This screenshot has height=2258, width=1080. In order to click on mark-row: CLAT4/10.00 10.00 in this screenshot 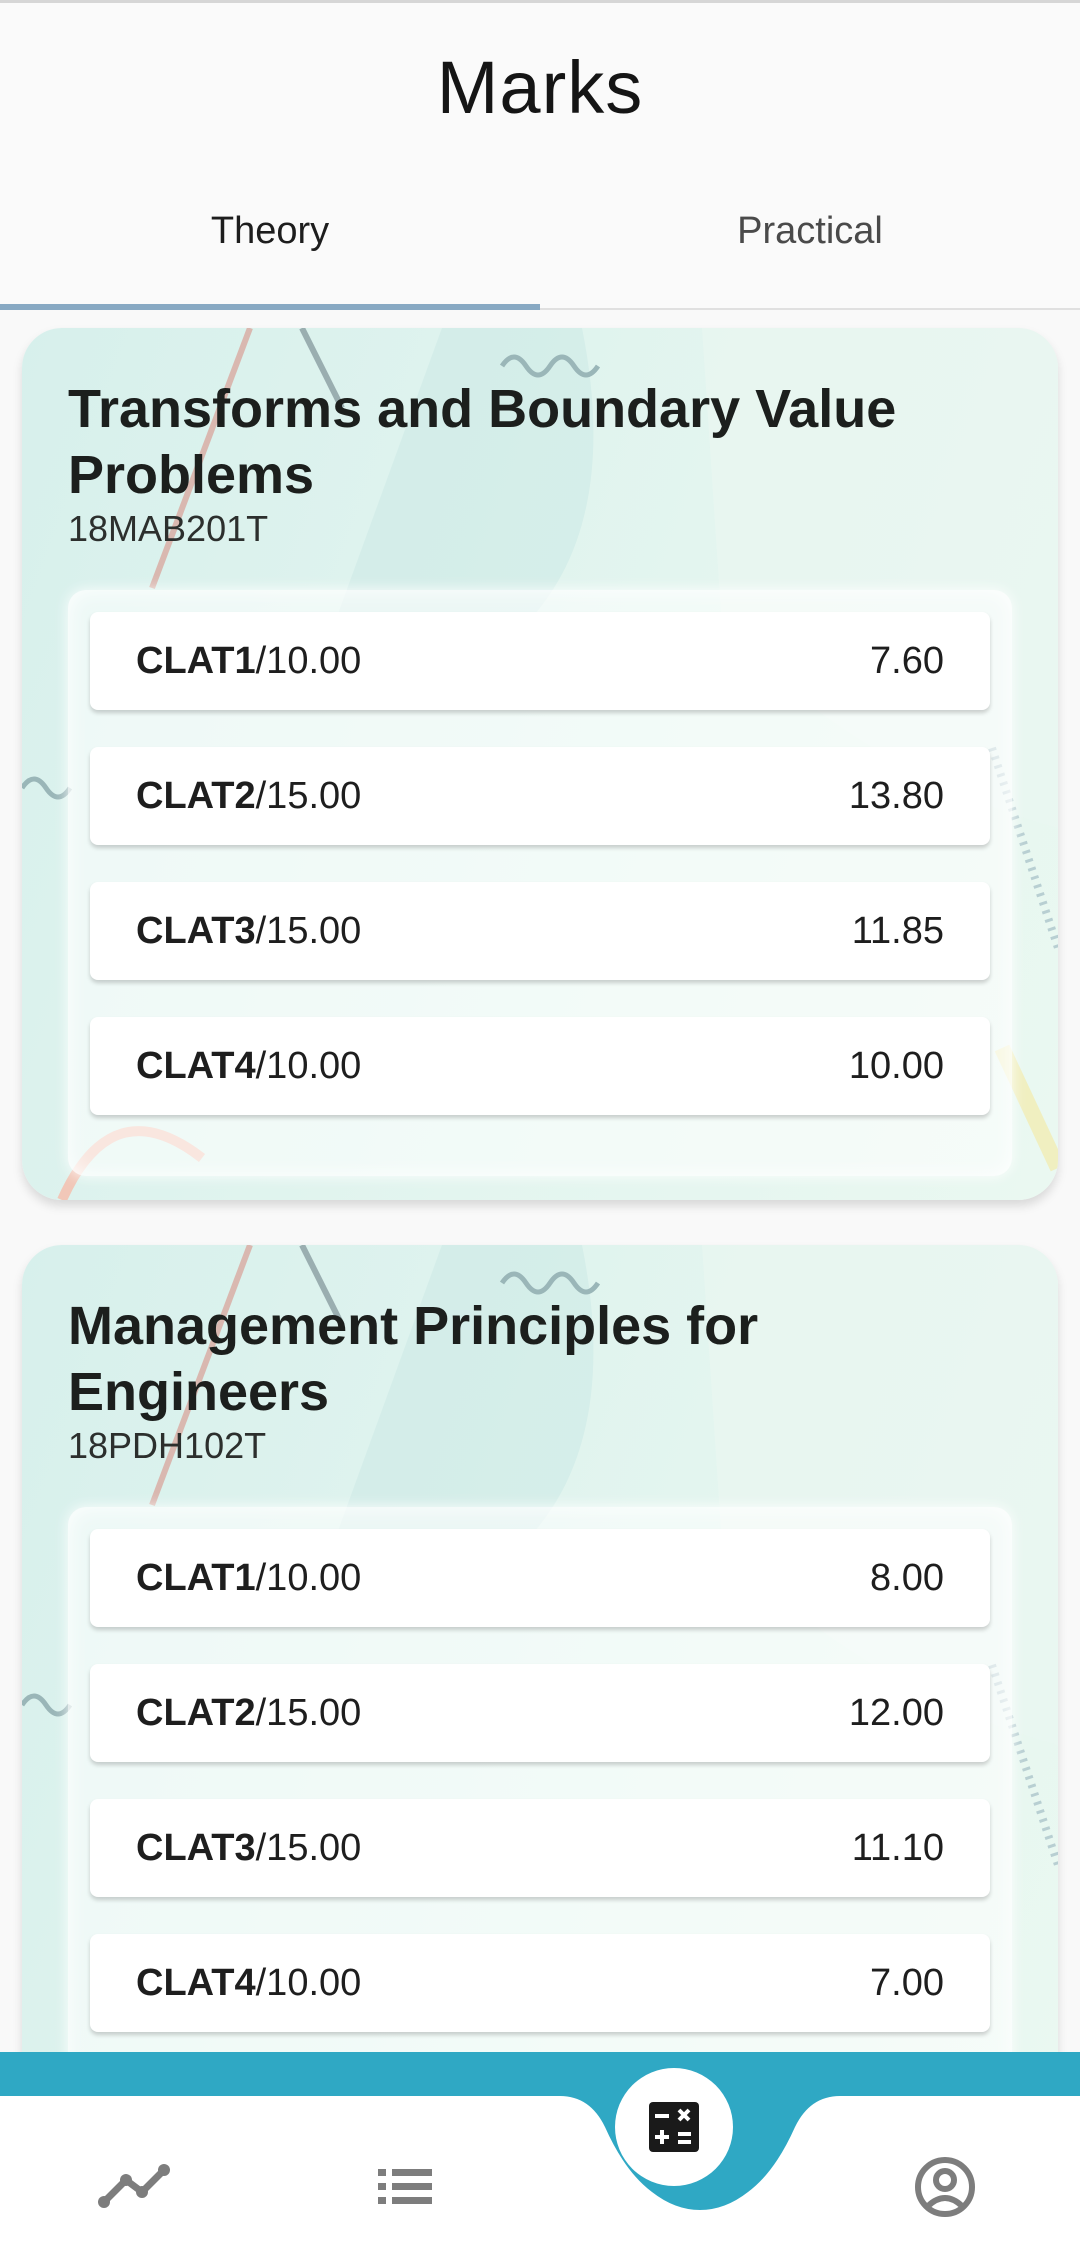, I will do `click(540, 1066)`.